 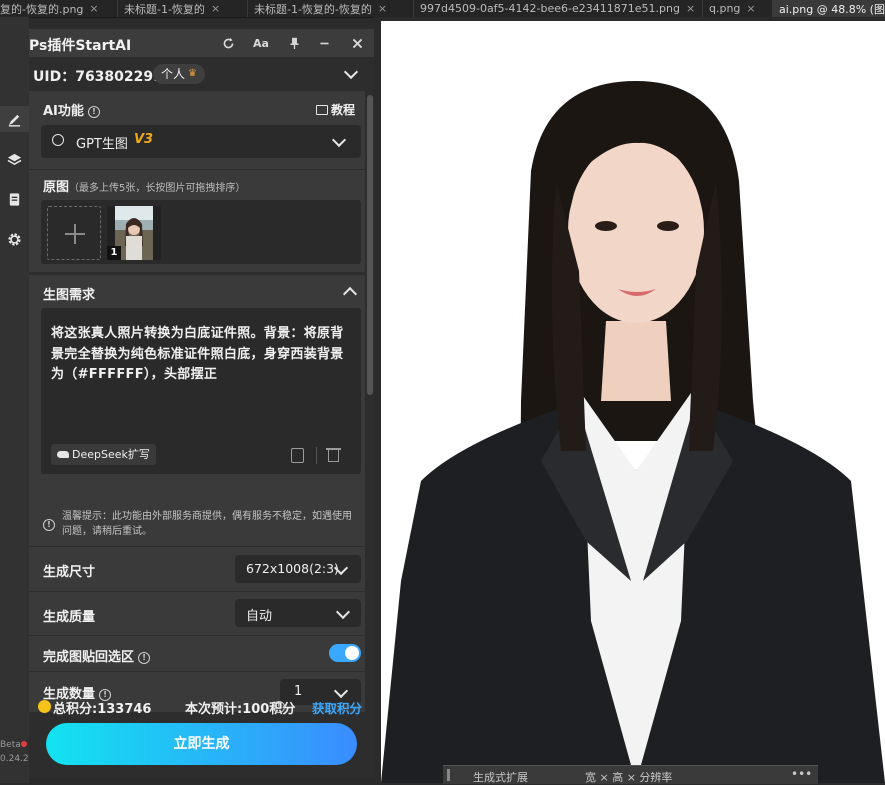 What do you see at coordinates (14, 400) in the screenshot?
I see `left-toolbar: Beta 0.24.2` at bounding box center [14, 400].